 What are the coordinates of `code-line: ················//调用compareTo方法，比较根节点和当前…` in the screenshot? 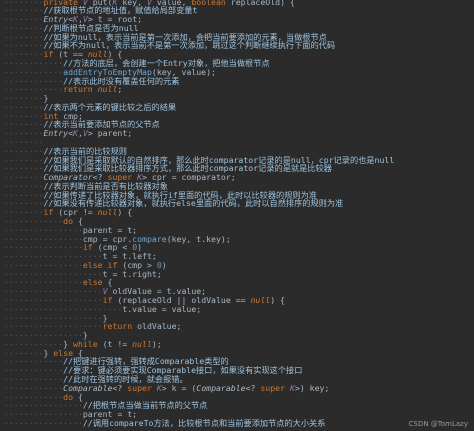 It's located at (239, 423).